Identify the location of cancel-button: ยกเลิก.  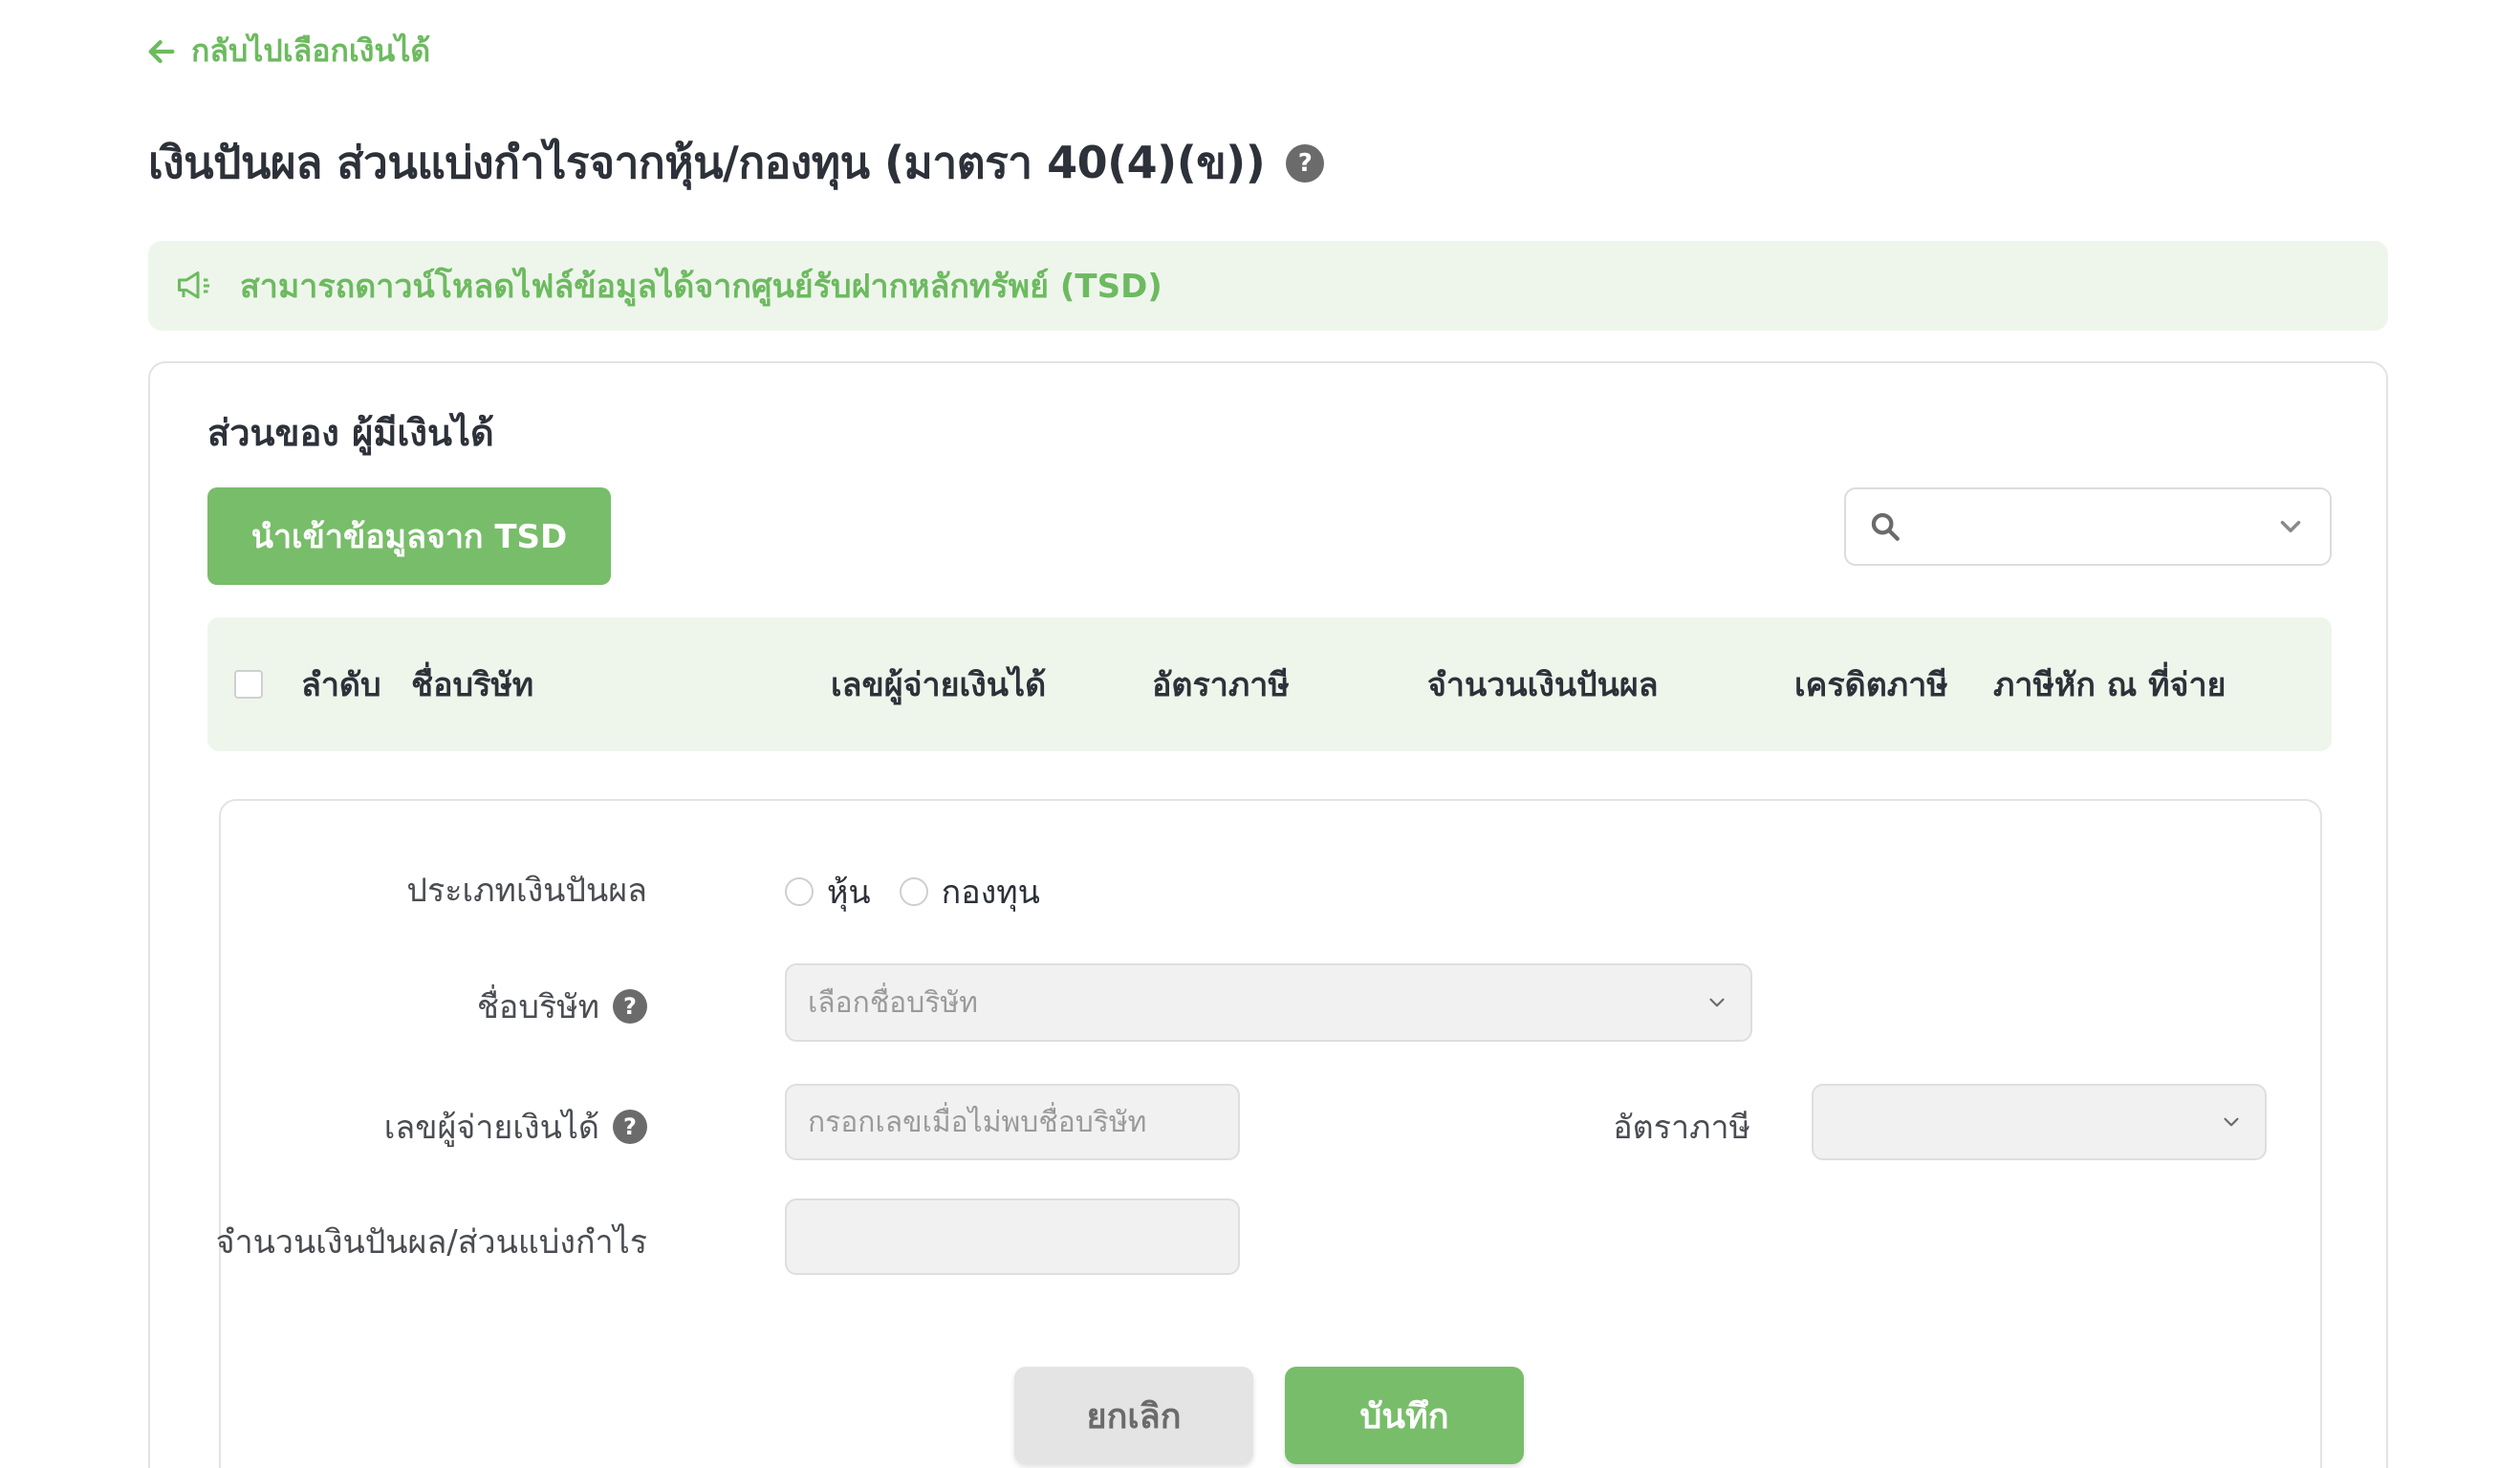
(1134, 1415).